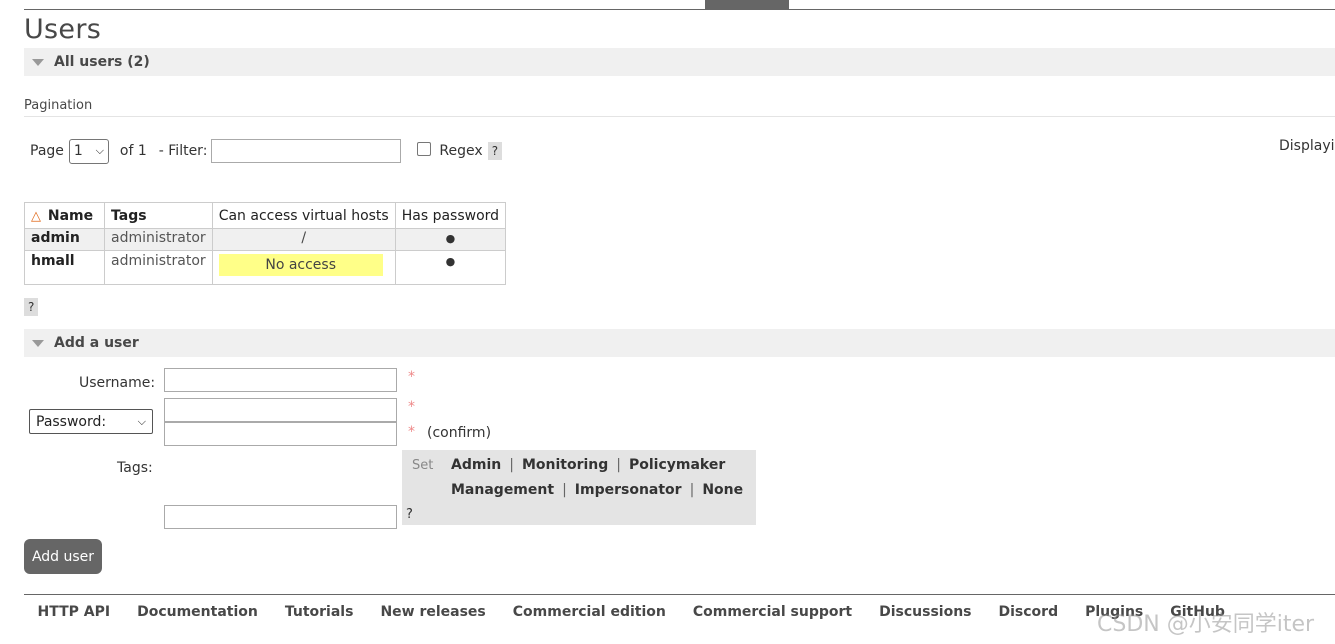 Image resolution: width=1335 pixels, height=644 pixels. Describe the element at coordinates (319, 612) in the screenshot. I see `footer-link-tutorials: Tutorials` at that location.